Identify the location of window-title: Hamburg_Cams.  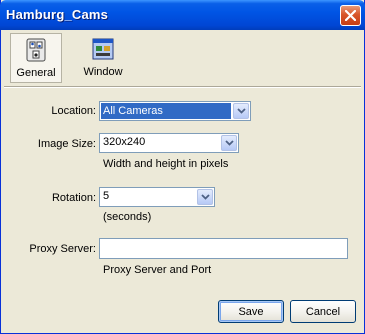
(57, 14).